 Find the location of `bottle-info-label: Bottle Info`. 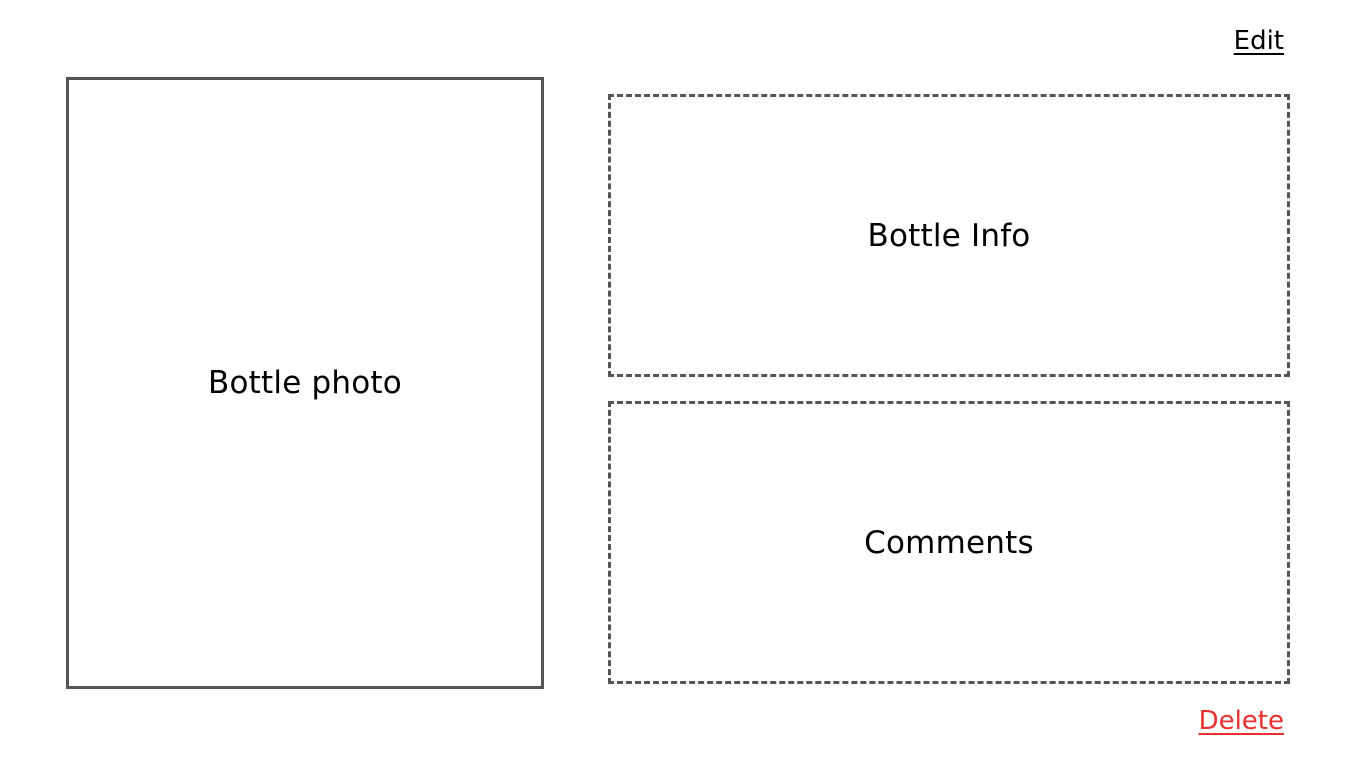

bottle-info-label: Bottle Info is located at coordinates (949, 235).